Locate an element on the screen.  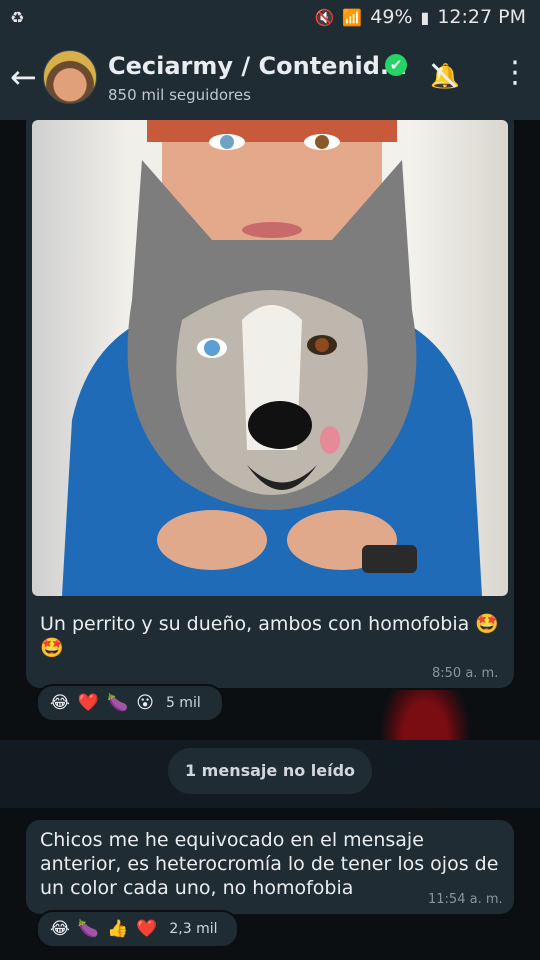
wow-reaction: 😮 is located at coordinates (145, 703).